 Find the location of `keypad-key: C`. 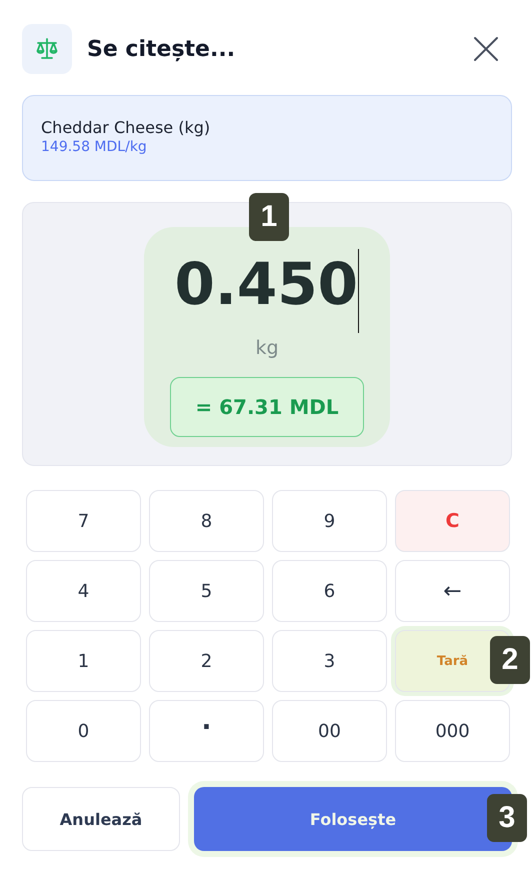

keypad-key: C is located at coordinates (452, 521).